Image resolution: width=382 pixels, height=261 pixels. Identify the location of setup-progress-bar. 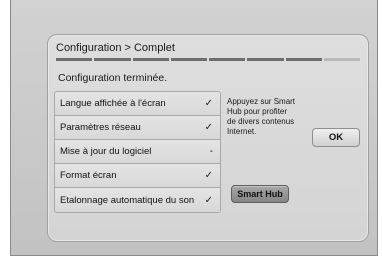
(208, 59).